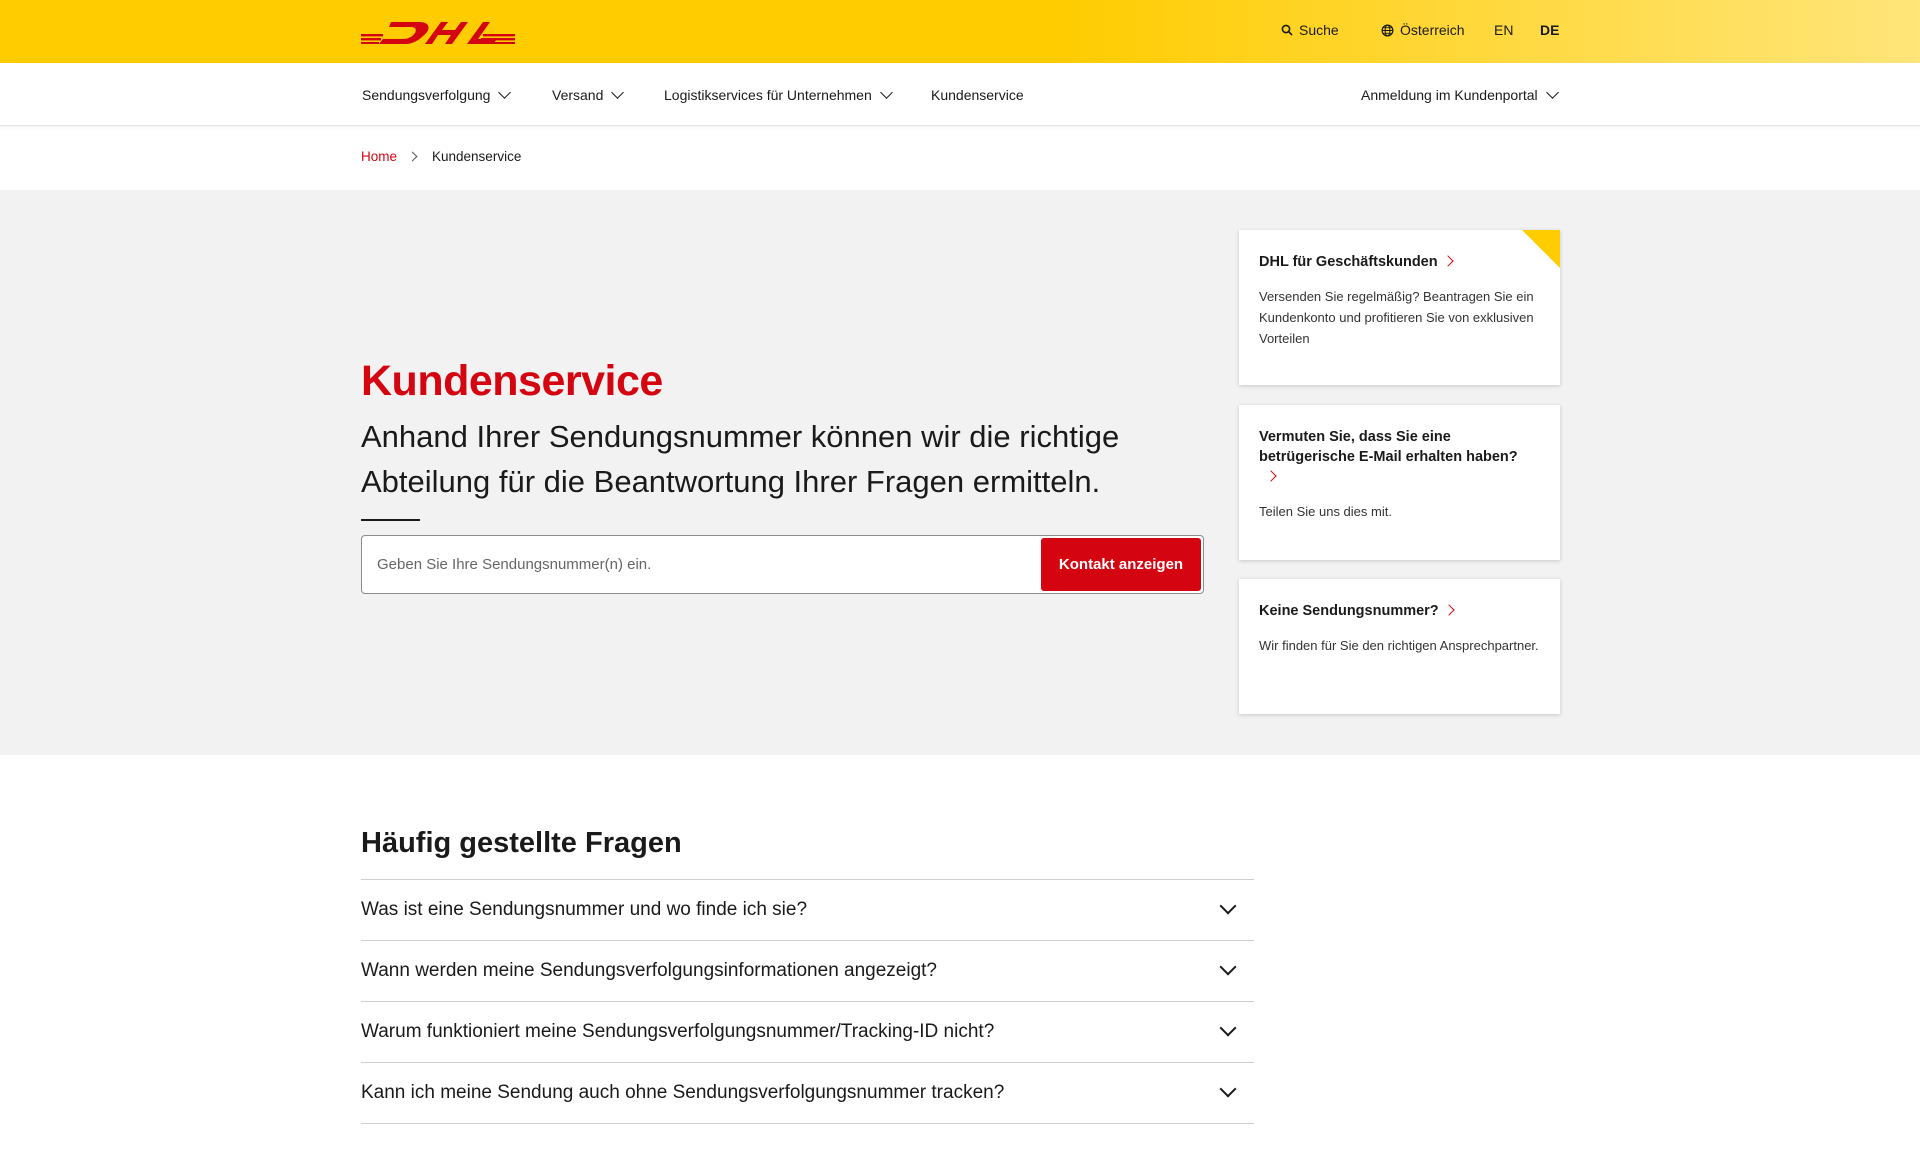 The image size is (1920, 1173). I want to click on tracking-number-input, so click(703, 564).